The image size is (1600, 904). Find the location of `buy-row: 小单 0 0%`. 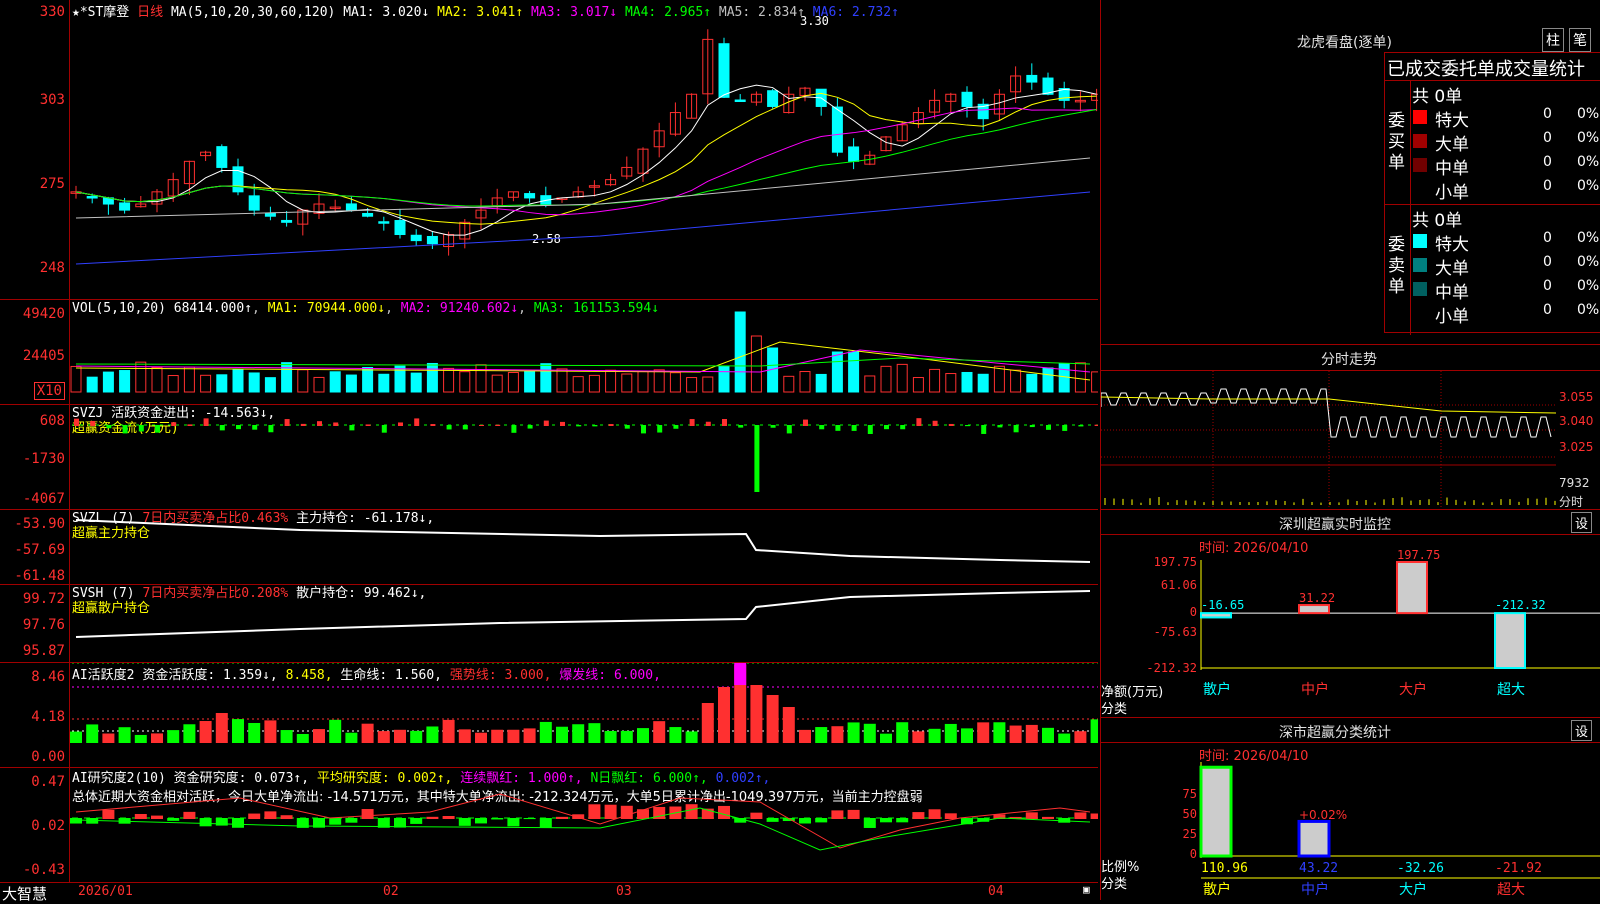

buy-row: 小单 0 0% is located at coordinates (1505, 190).